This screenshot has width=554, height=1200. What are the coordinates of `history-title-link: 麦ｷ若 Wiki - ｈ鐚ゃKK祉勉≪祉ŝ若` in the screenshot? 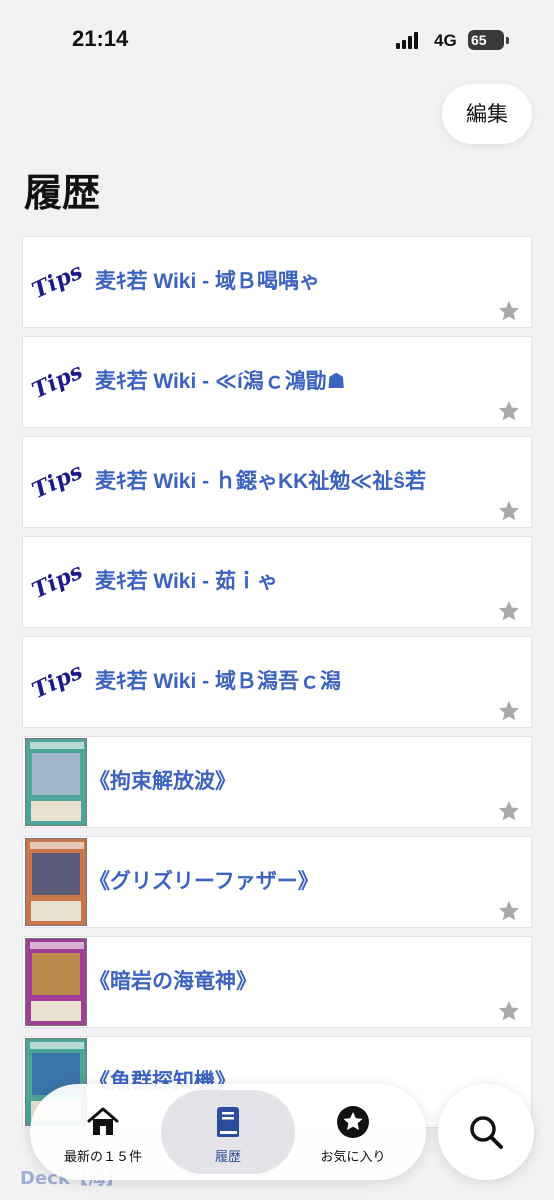 It's located at (260, 480).